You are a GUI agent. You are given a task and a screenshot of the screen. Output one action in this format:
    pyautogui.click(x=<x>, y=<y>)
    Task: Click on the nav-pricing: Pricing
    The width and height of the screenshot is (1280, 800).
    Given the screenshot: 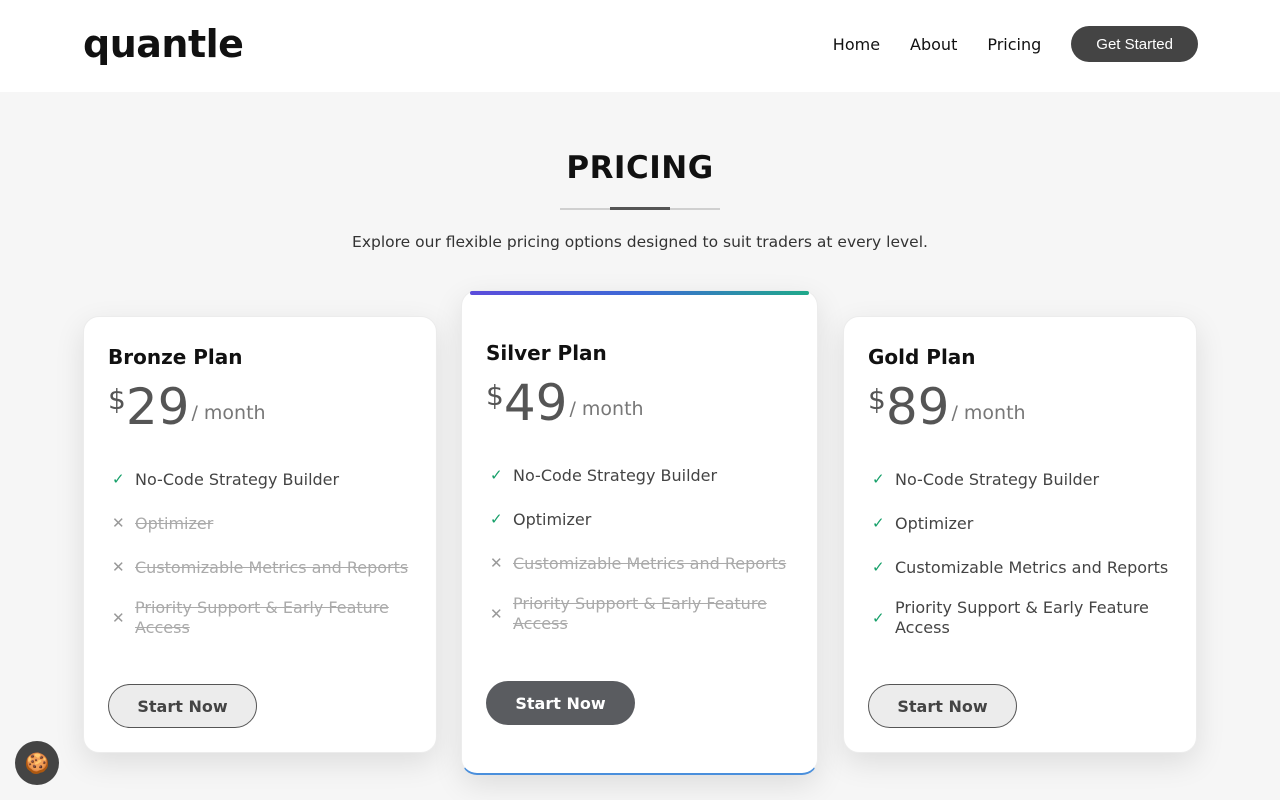 What is the action you would take?
    pyautogui.click(x=1014, y=44)
    